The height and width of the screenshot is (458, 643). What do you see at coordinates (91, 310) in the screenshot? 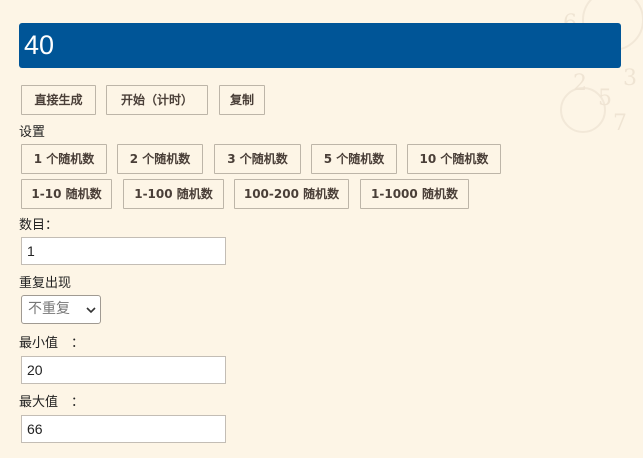
I see `chevron-down-icon` at bounding box center [91, 310].